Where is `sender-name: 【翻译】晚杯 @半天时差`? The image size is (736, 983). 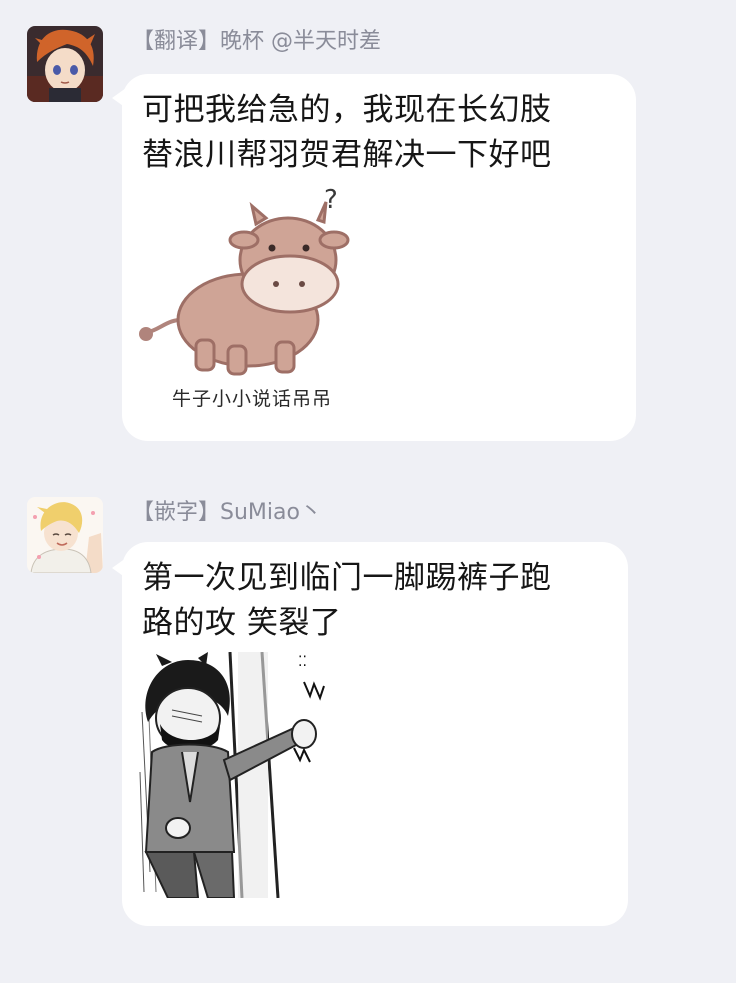
sender-name: 【翻译】晚杯 @半天时差 is located at coordinates (256, 42).